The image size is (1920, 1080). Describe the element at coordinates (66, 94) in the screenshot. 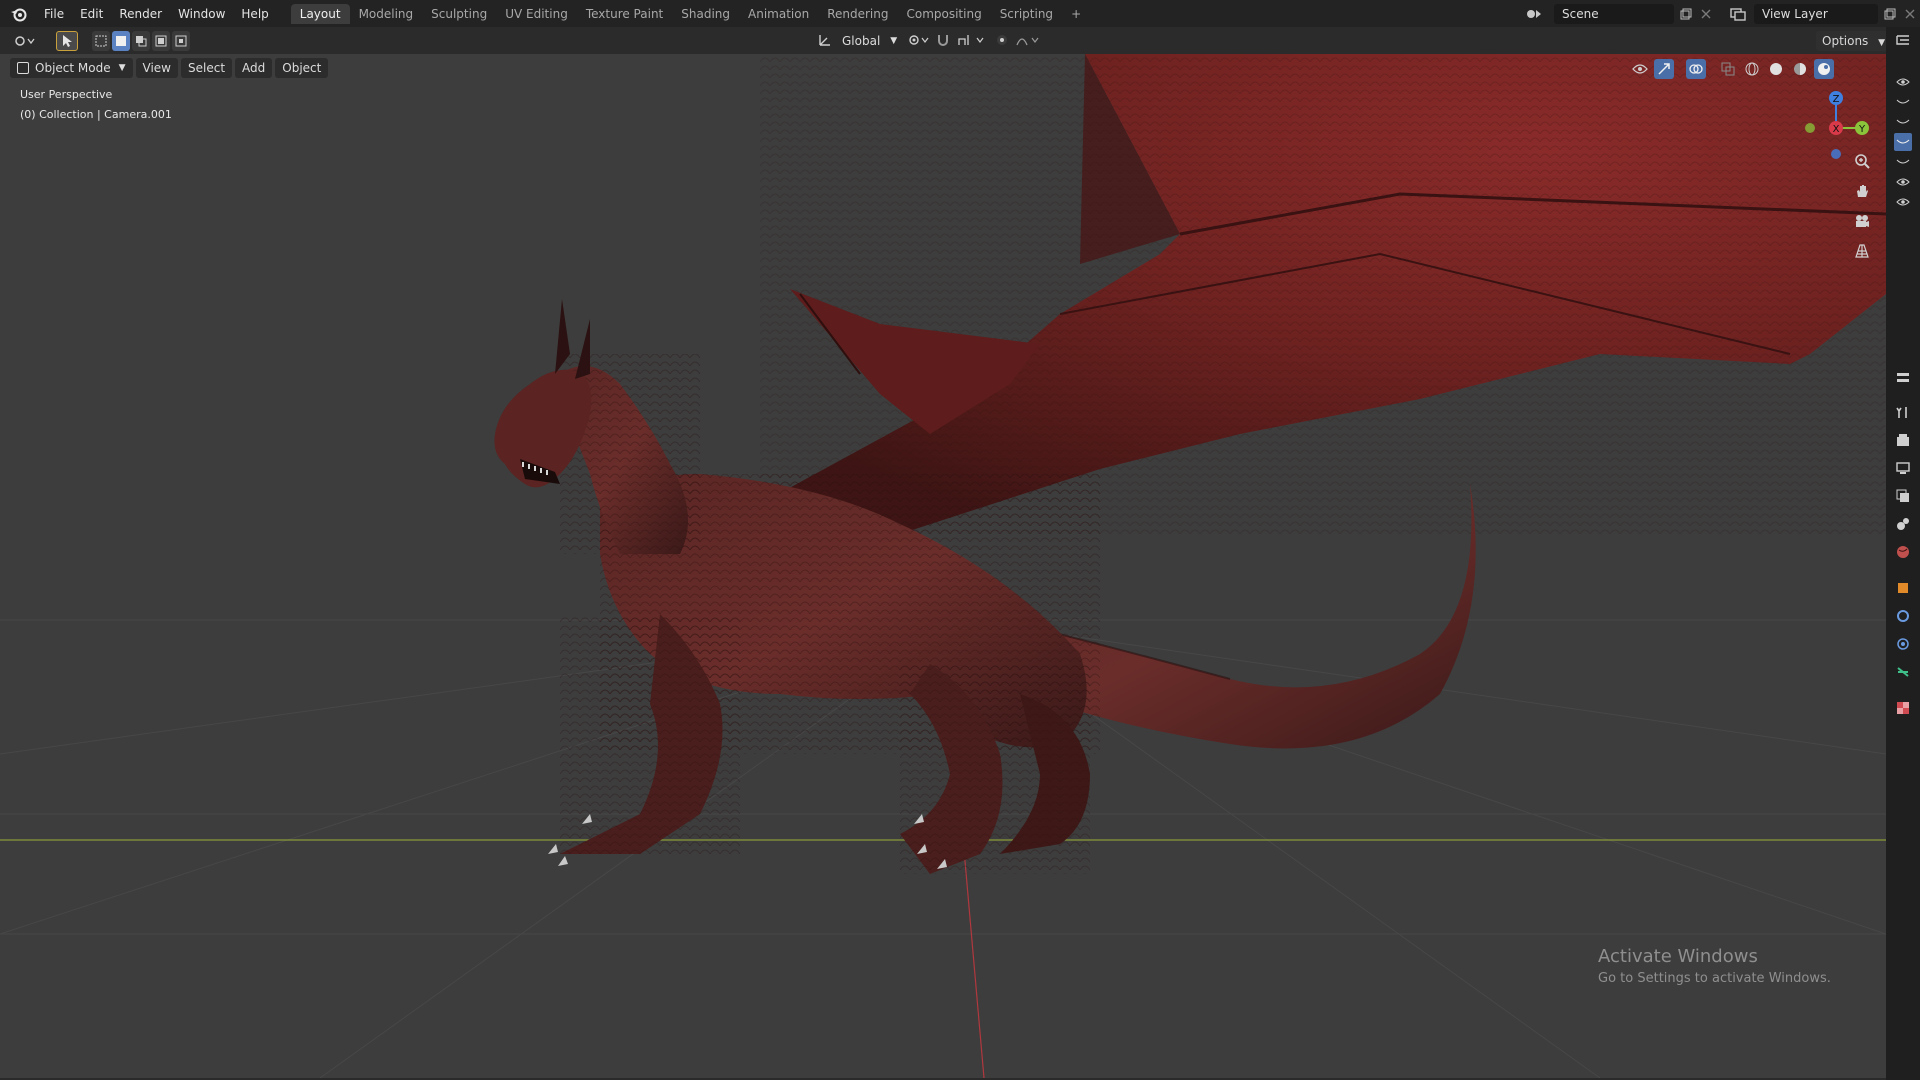

I see `perspective-label: User Perspective` at that location.